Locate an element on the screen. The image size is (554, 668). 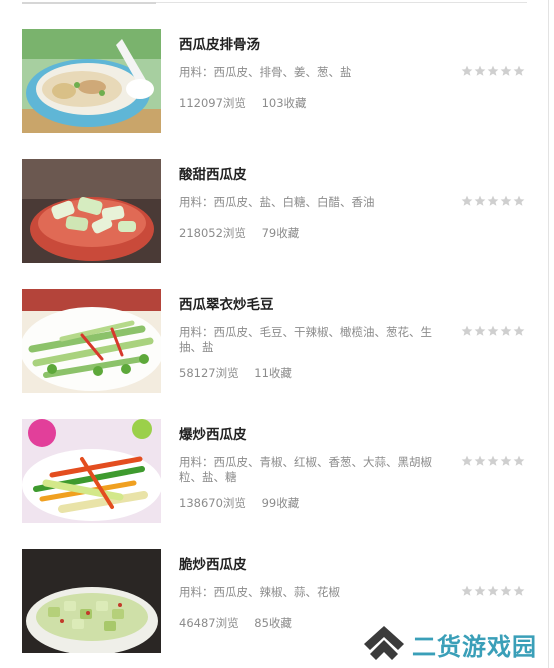
list-item: 酸甜西瓜皮 用料：西瓜皮、盐、白糖、白醋、香油 218052浏览 79收藏 is located at coordinates (274, 211).